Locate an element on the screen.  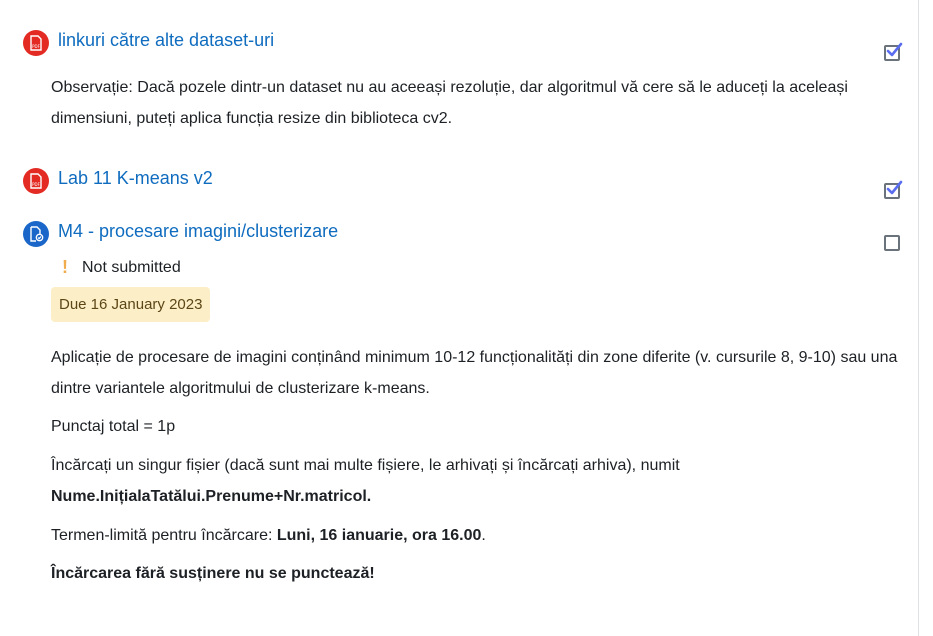
activity-link-dataset-links: linkuri către alte dataset-uri is located at coordinates (166, 40).